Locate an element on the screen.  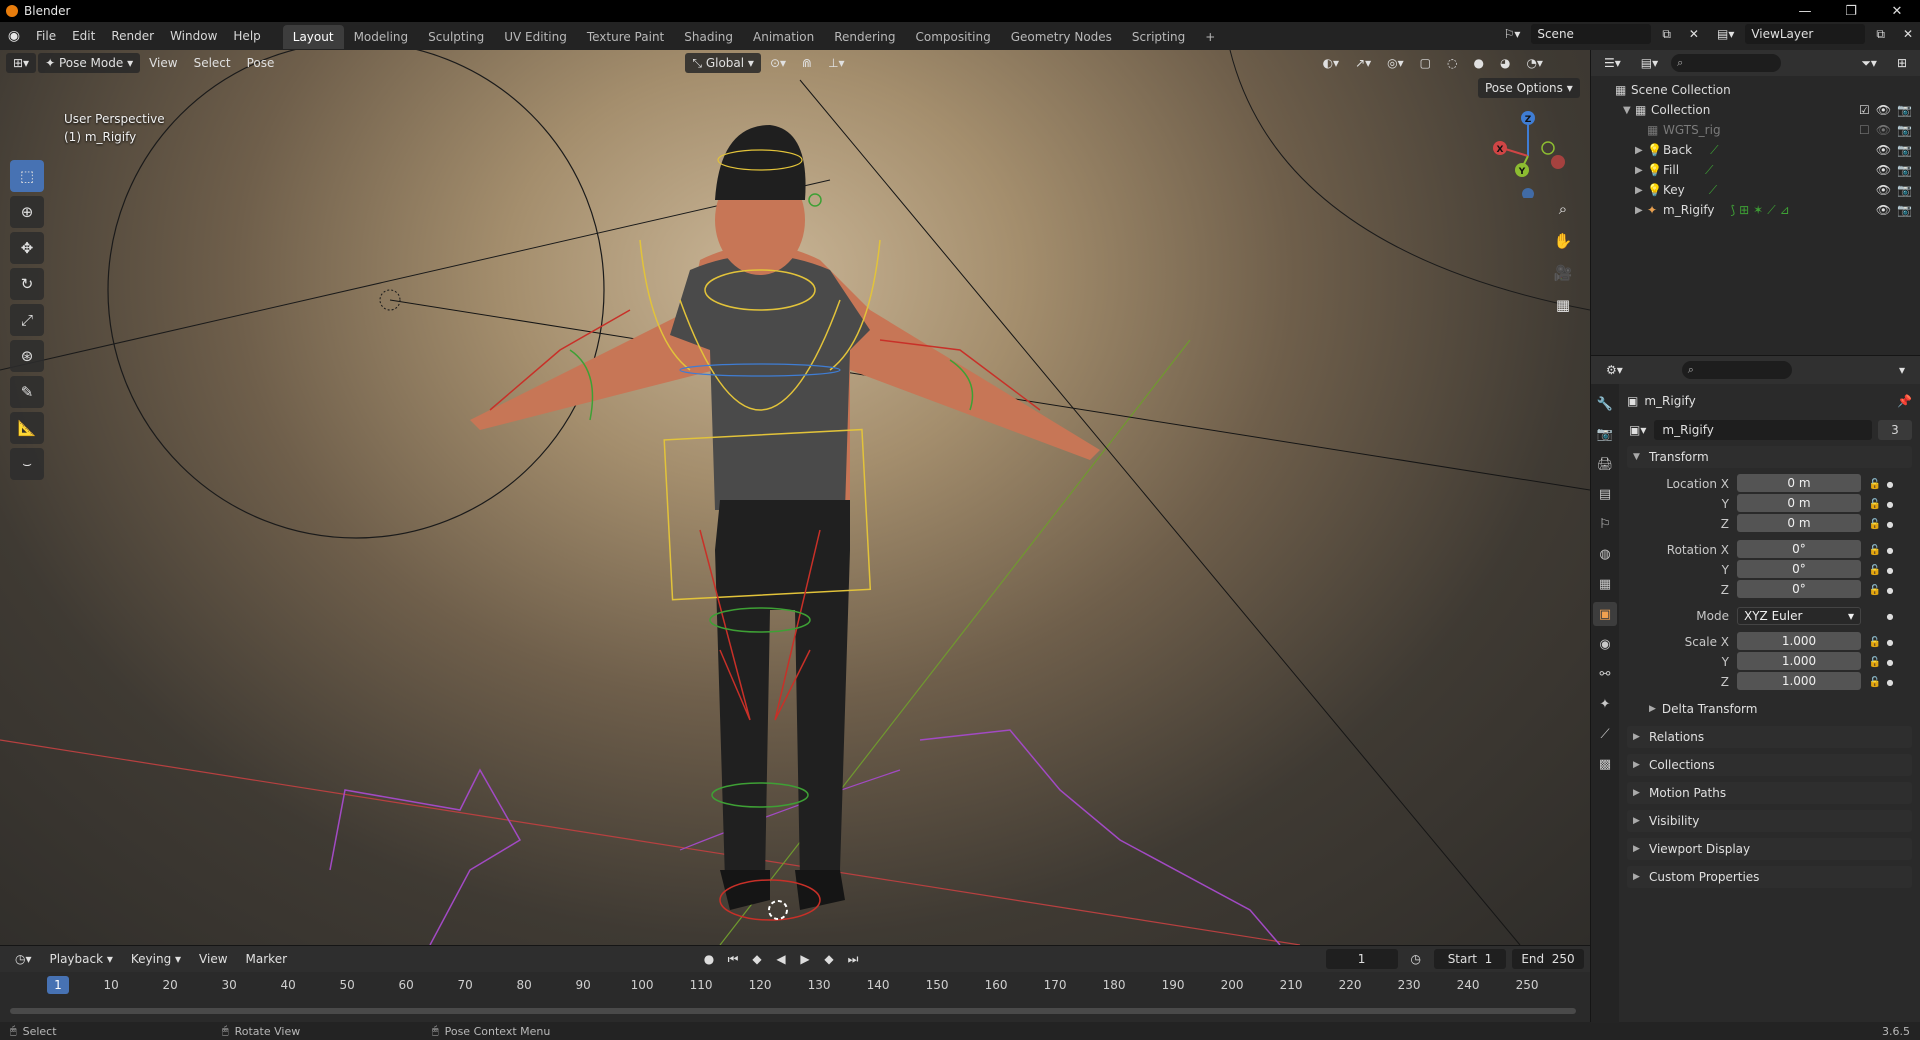
motion-paths-panel-header: ▶ Motion Paths is located at coordinates (1769, 793).